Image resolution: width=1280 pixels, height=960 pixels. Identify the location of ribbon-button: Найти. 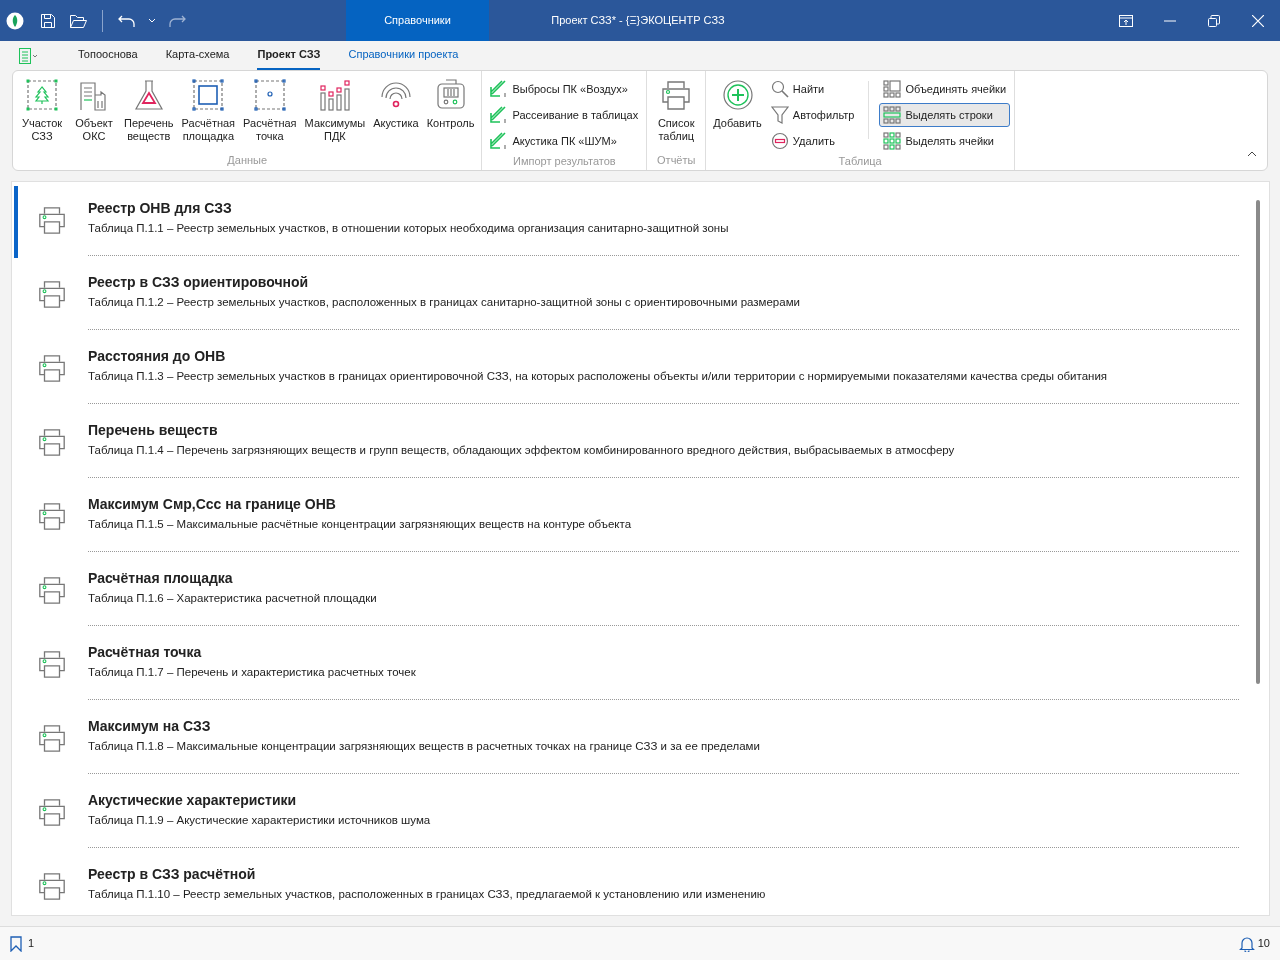
(812, 89).